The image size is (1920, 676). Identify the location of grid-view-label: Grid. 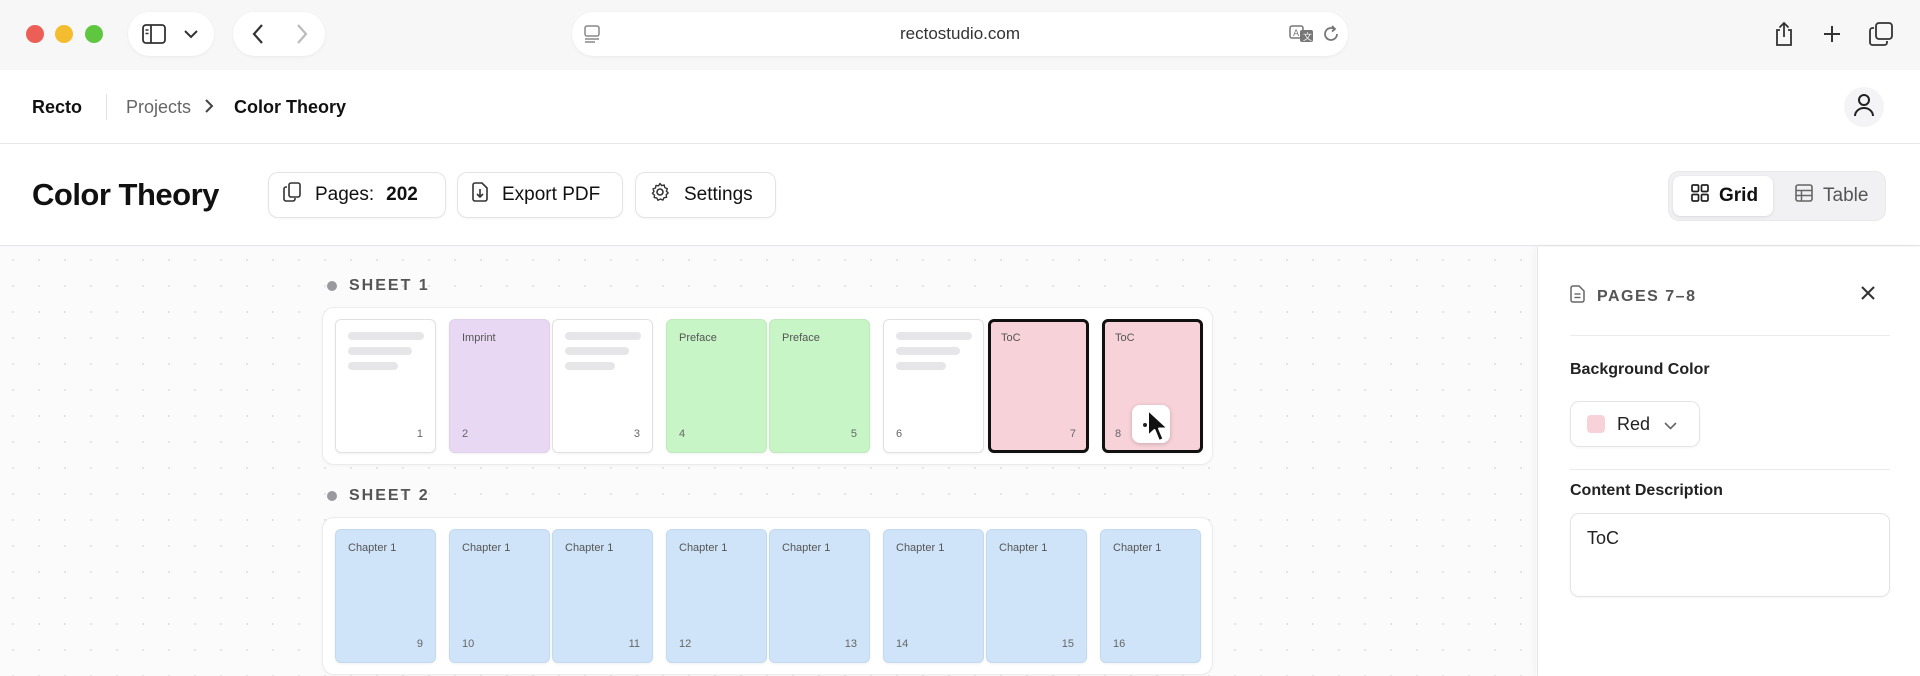
(1739, 195).